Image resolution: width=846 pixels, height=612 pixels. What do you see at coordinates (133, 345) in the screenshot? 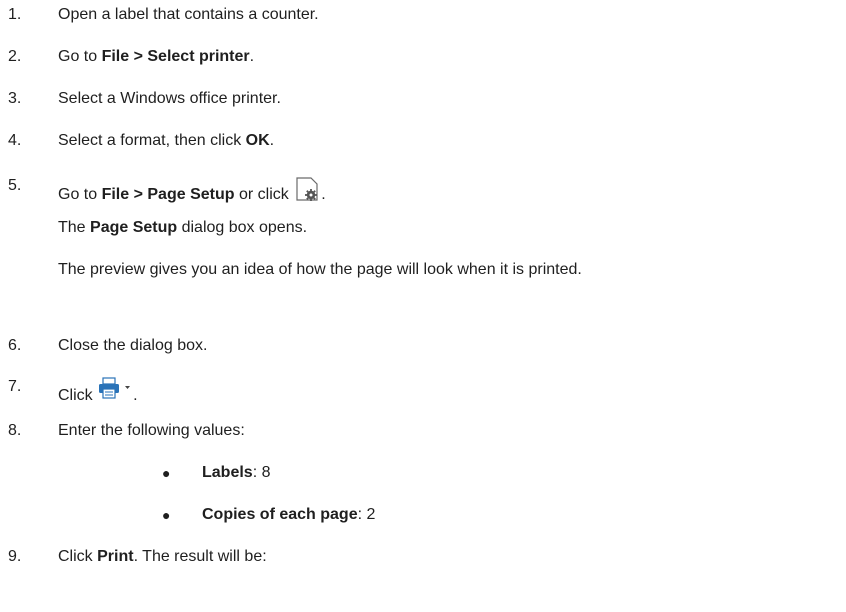
I see `step-text: Close the dialog box.` at bounding box center [133, 345].